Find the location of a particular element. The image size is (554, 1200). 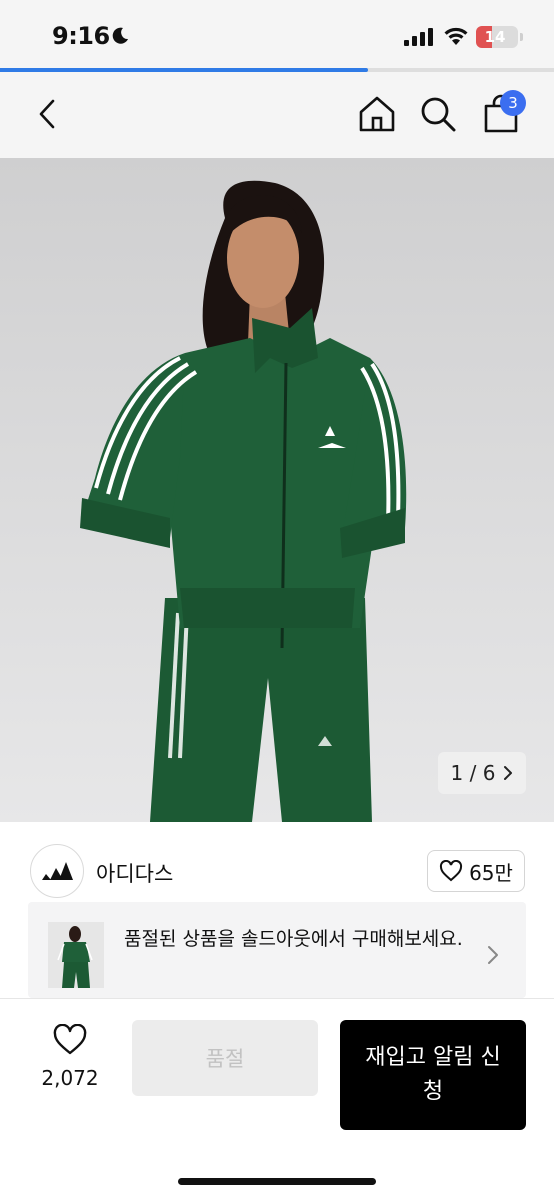

status-time: 9:16 is located at coordinates (81, 36).